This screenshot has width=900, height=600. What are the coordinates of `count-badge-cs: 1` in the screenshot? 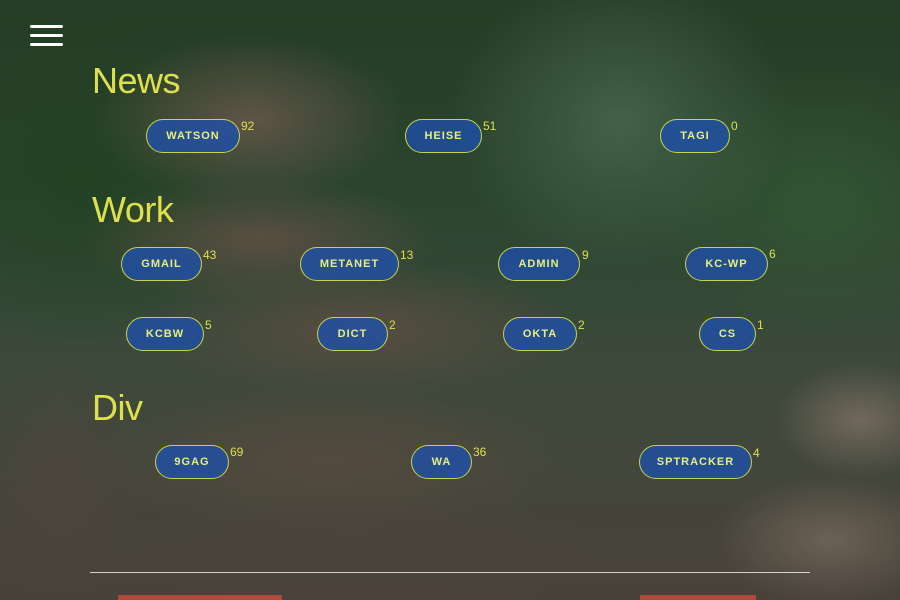 It's located at (760, 325).